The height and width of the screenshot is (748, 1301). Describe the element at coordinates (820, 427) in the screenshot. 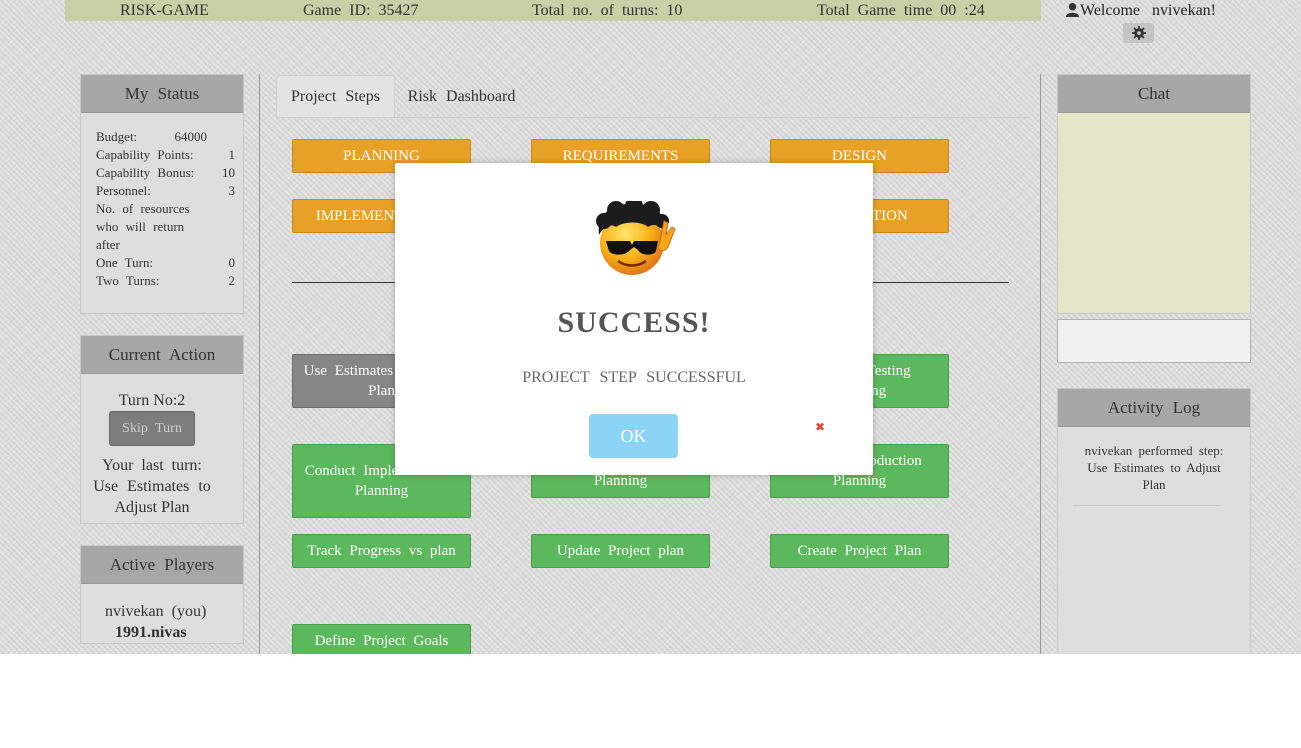

I see `close-icon: ✖` at that location.